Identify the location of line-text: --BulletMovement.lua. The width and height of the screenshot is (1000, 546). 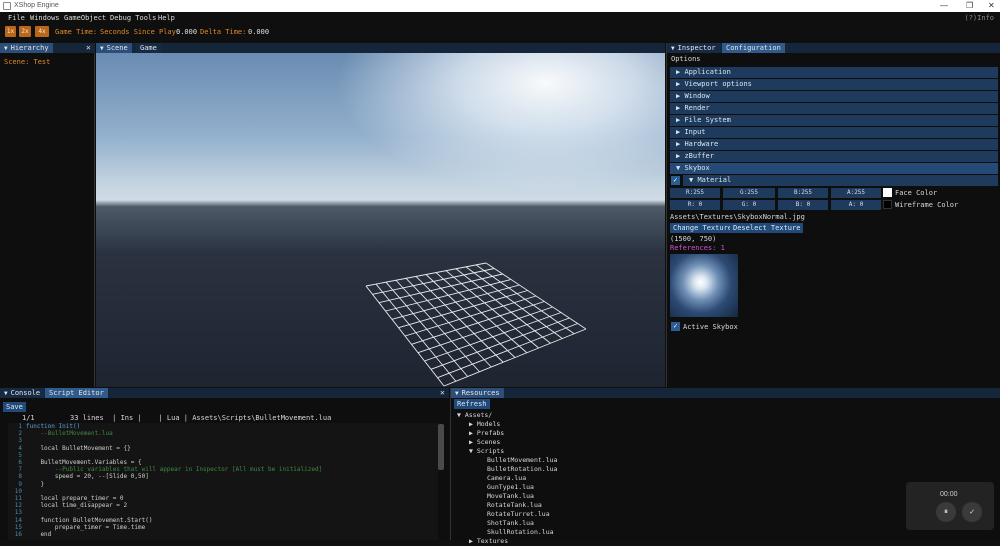
(69, 434).